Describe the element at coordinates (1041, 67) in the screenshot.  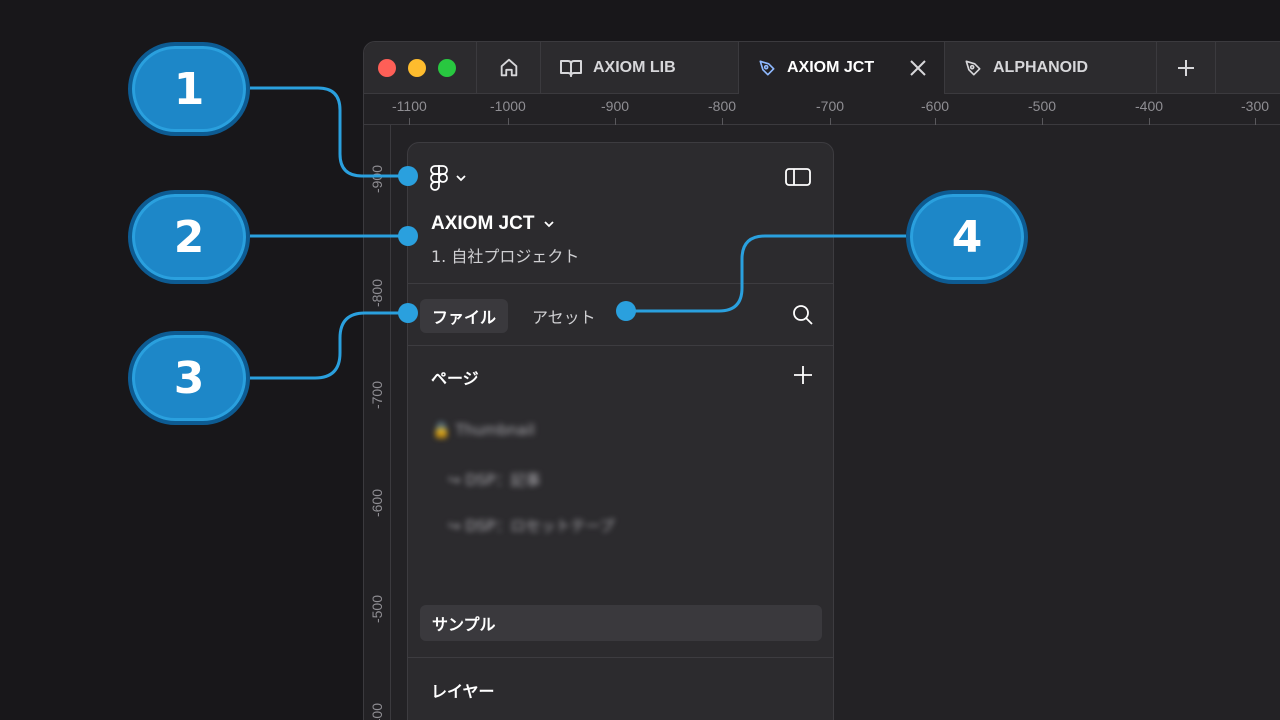
I see `tab-label: ALPHANOID` at that location.